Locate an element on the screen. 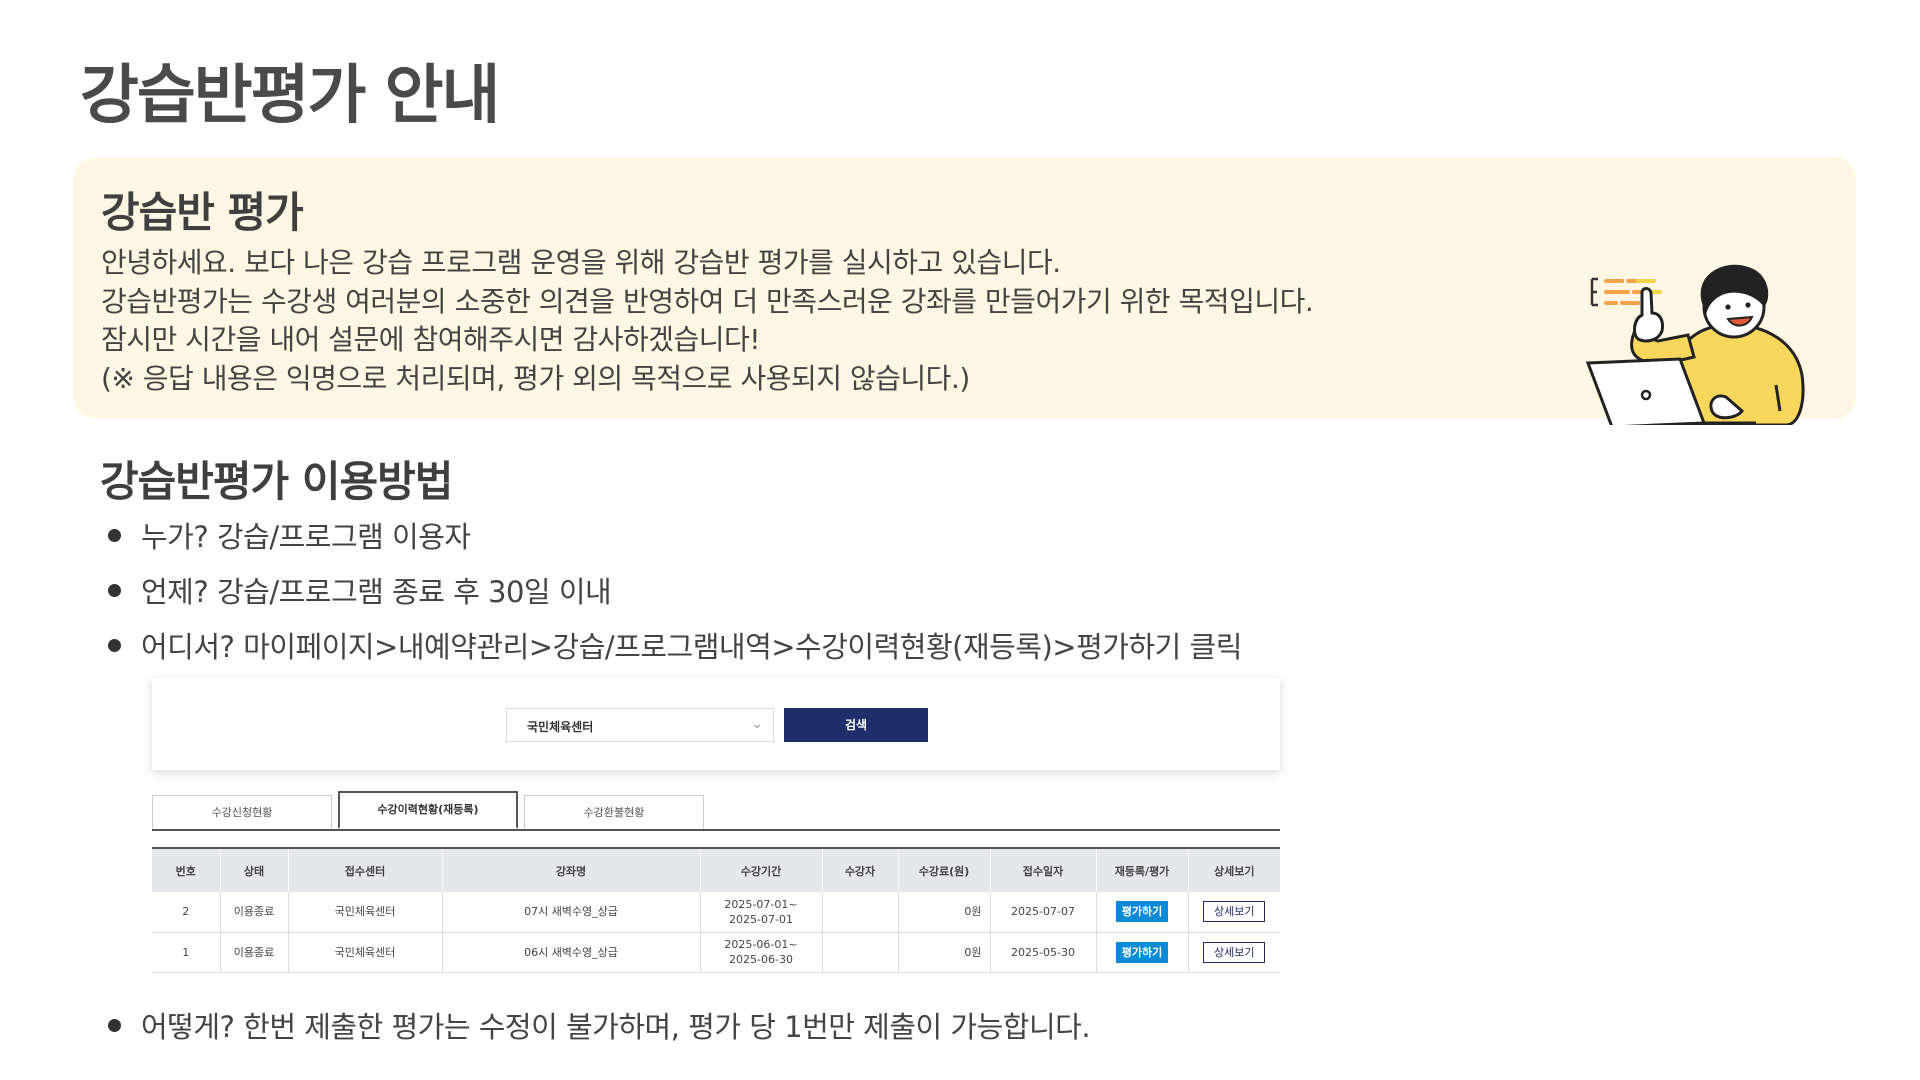 The height and width of the screenshot is (1080, 1920). notice-line: 잠시만 시간을 내어 설문에 참여해주시면 감사하겠습니다! is located at coordinates (430, 339).